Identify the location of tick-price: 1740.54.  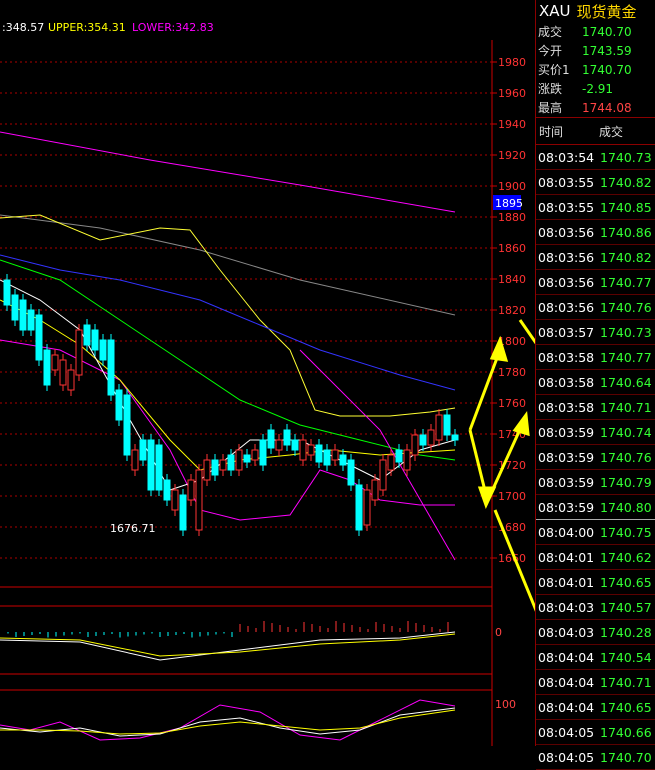
(626, 657).